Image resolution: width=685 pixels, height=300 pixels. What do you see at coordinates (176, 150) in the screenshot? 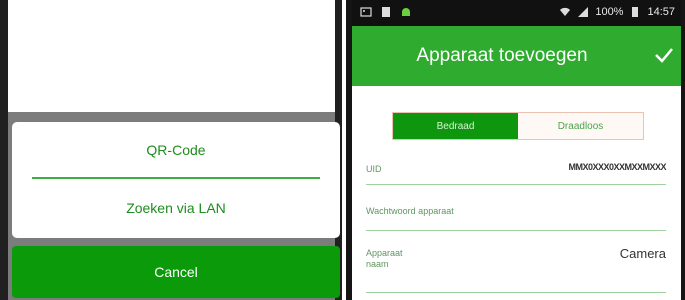
I see `qr-code-option: QR-Code` at bounding box center [176, 150].